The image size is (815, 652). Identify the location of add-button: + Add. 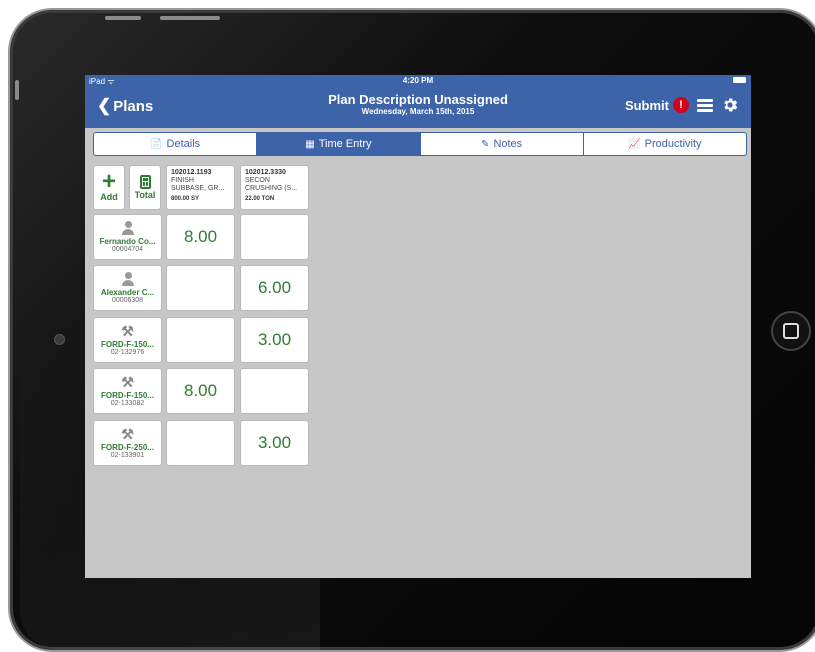
(109, 187).